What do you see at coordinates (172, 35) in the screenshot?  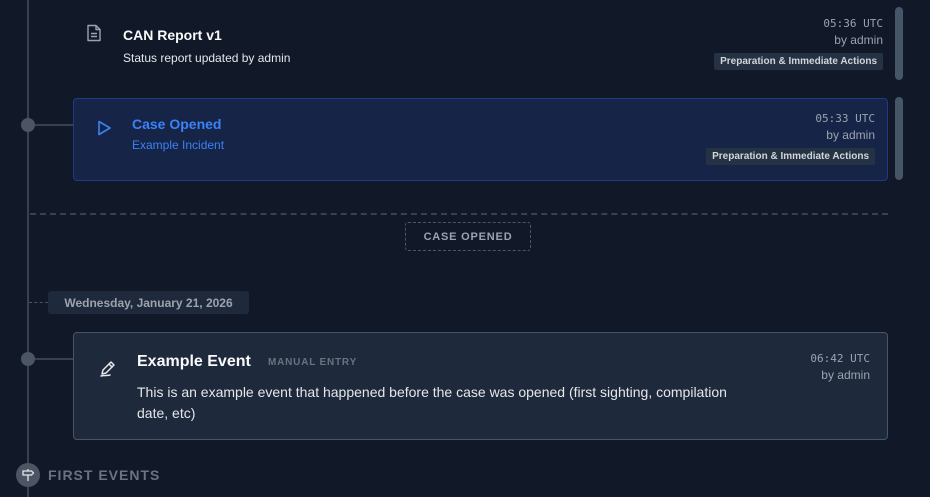 I see `entry-title: CAN Report v1` at bounding box center [172, 35].